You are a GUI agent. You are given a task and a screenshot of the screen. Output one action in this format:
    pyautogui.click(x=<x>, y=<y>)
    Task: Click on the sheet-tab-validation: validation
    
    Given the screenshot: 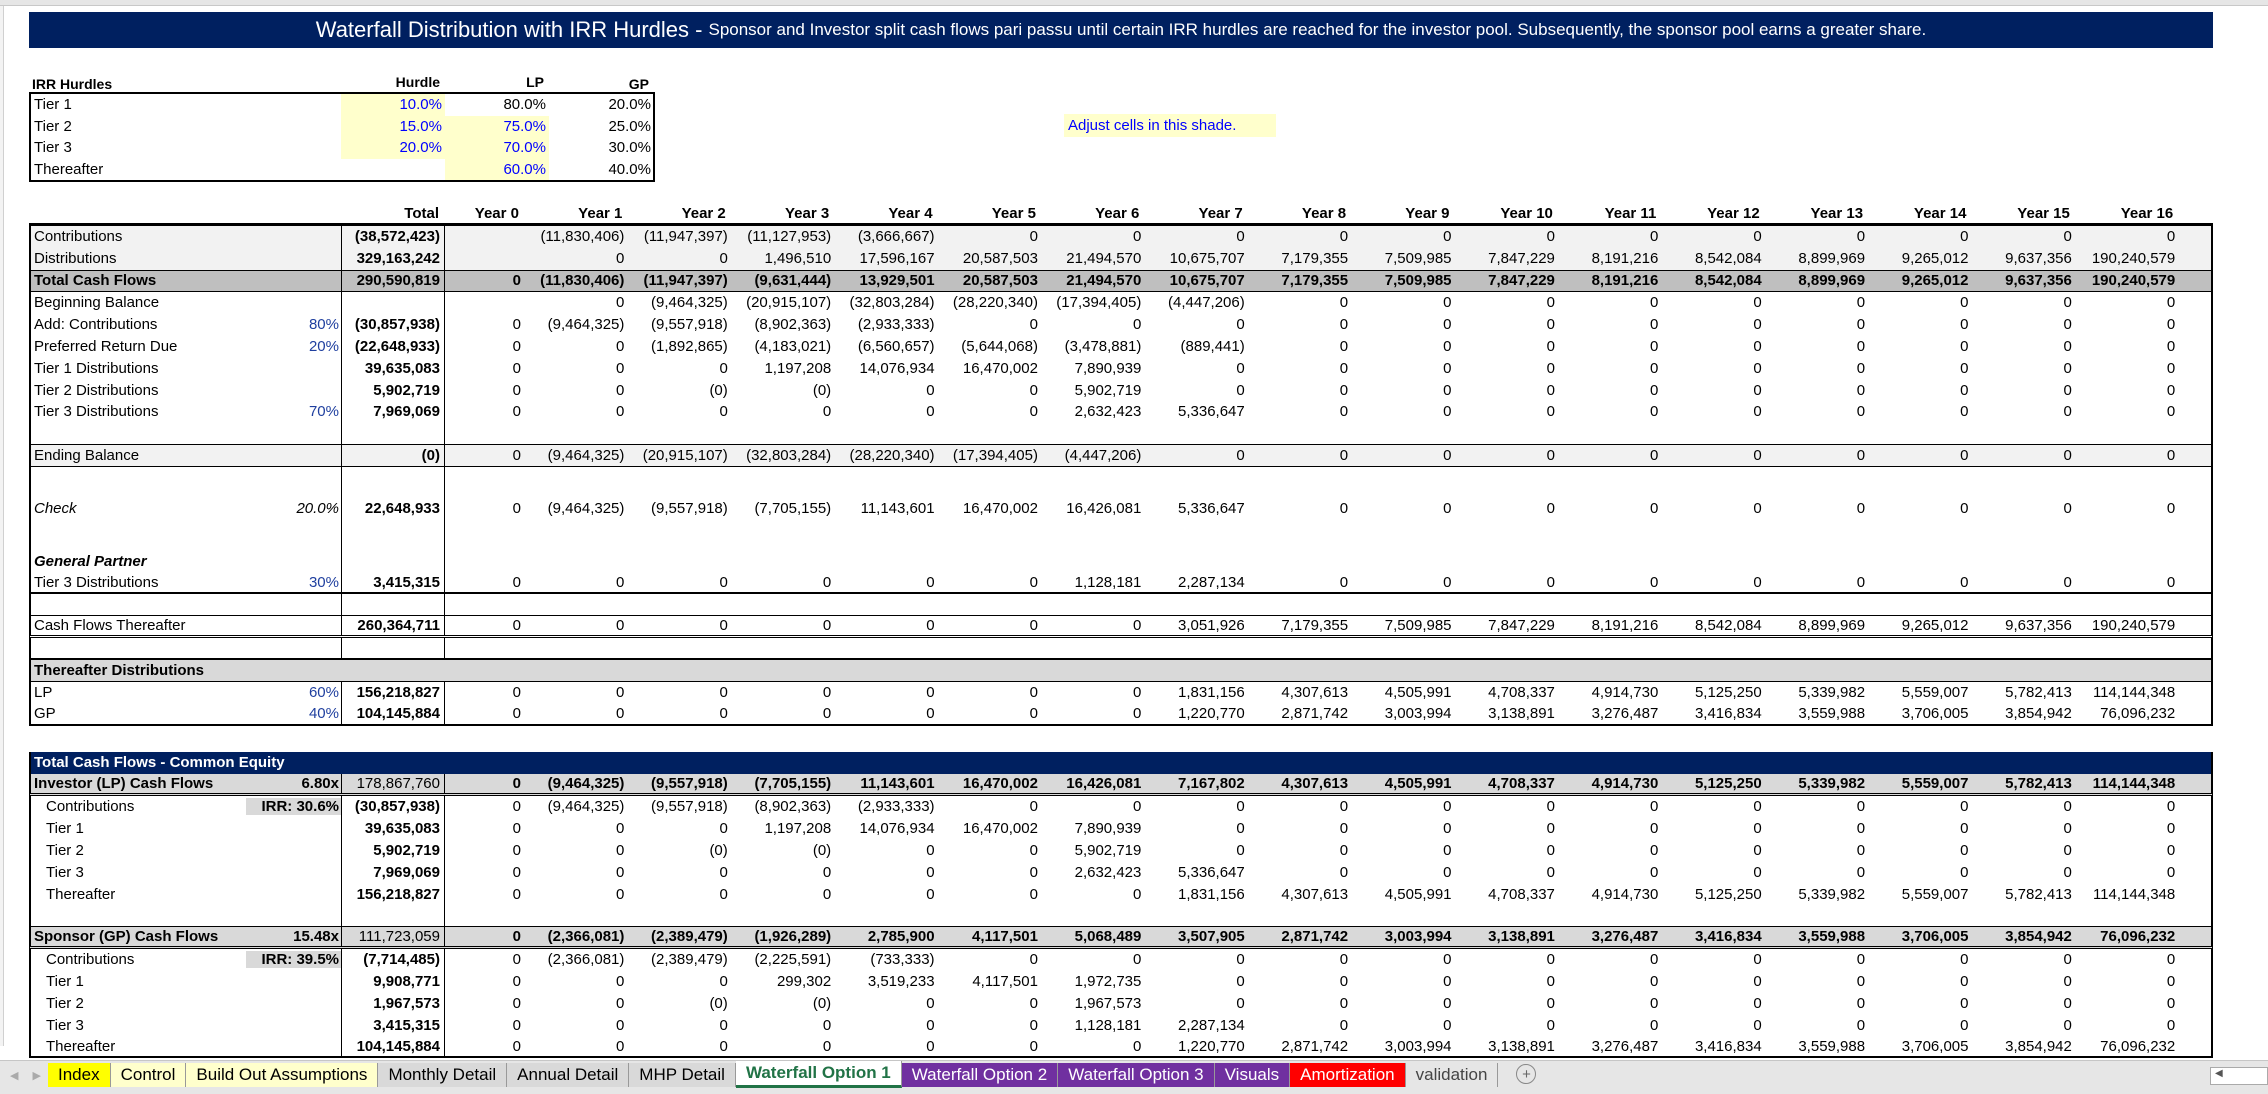 What is the action you would take?
    pyautogui.click(x=1452, y=1075)
    